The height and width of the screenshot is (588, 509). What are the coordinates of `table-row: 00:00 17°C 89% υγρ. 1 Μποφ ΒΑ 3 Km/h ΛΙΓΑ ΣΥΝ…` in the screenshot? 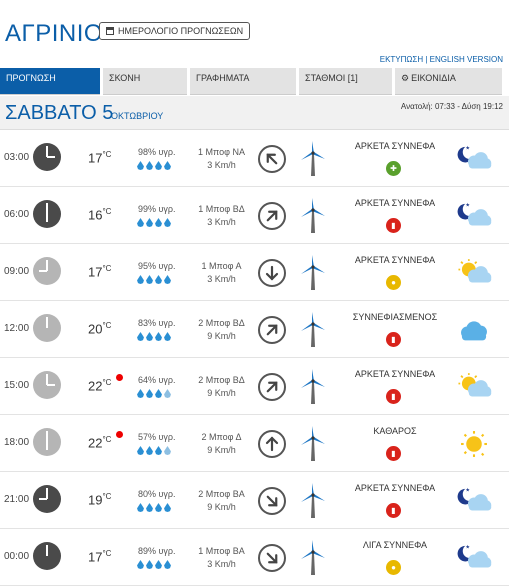 It's located at (254, 557).